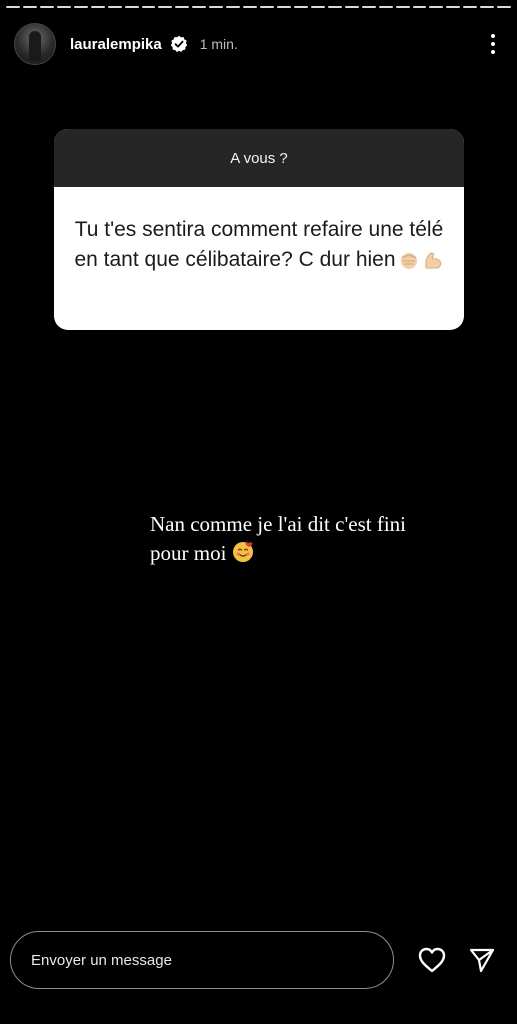 This screenshot has width=517, height=1024. Describe the element at coordinates (116, 44) in the screenshot. I see `username: lauralempika` at that location.